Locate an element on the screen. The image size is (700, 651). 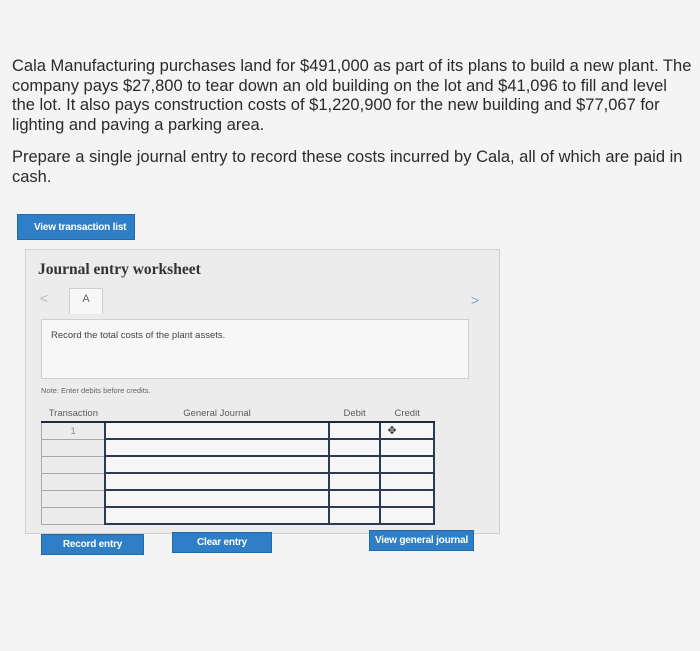
credit-input: ✥ is located at coordinates (407, 430).